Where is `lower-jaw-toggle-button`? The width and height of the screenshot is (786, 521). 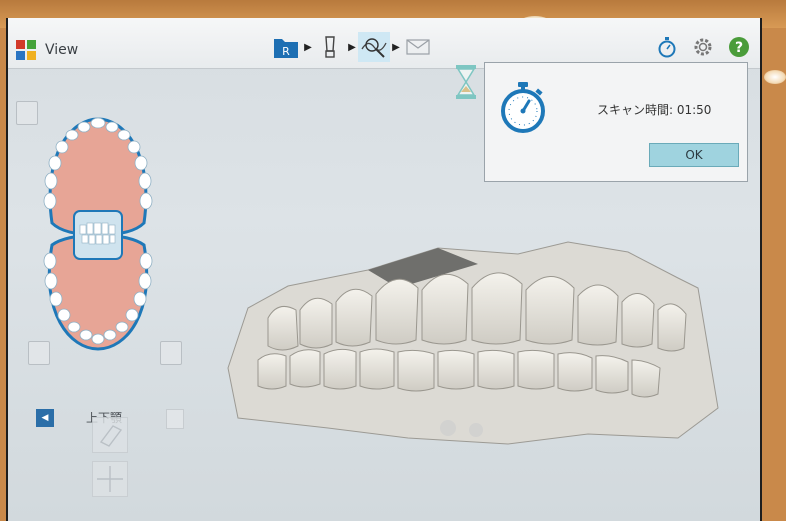
lower-jaw-toggle-button is located at coordinates (171, 353).